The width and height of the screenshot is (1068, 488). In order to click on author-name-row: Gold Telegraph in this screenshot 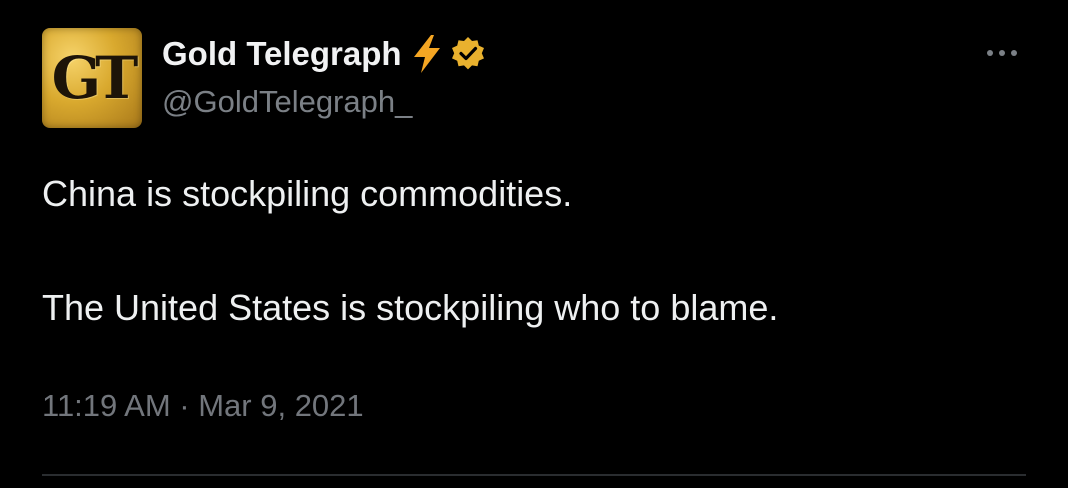, I will do `click(324, 54)`.